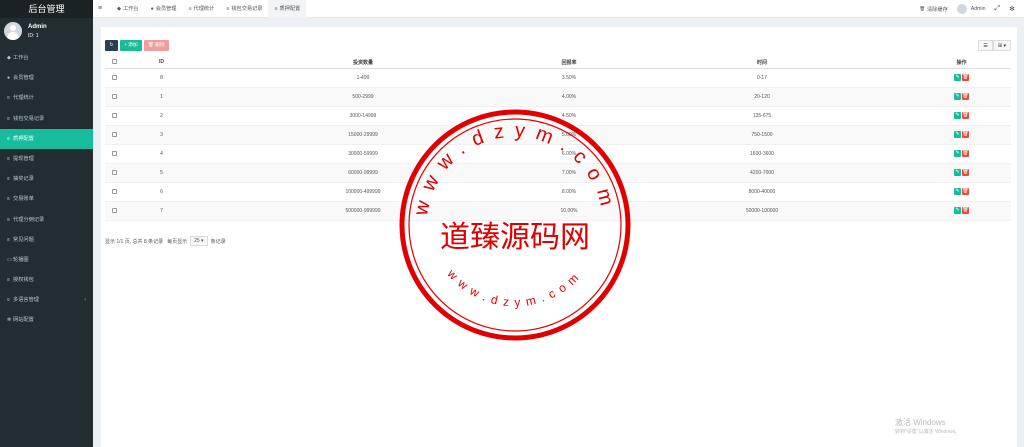 The image size is (1024, 447). I want to click on nav-tab: ≡ 代理统计, so click(201, 9).